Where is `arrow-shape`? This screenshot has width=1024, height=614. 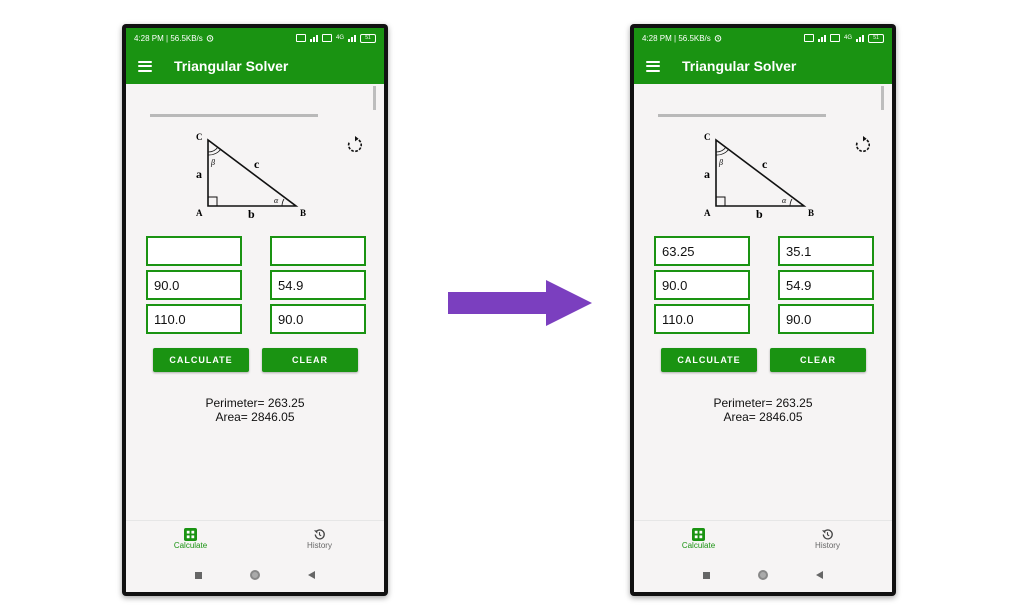 arrow-shape is located at coordinates (520, 303).